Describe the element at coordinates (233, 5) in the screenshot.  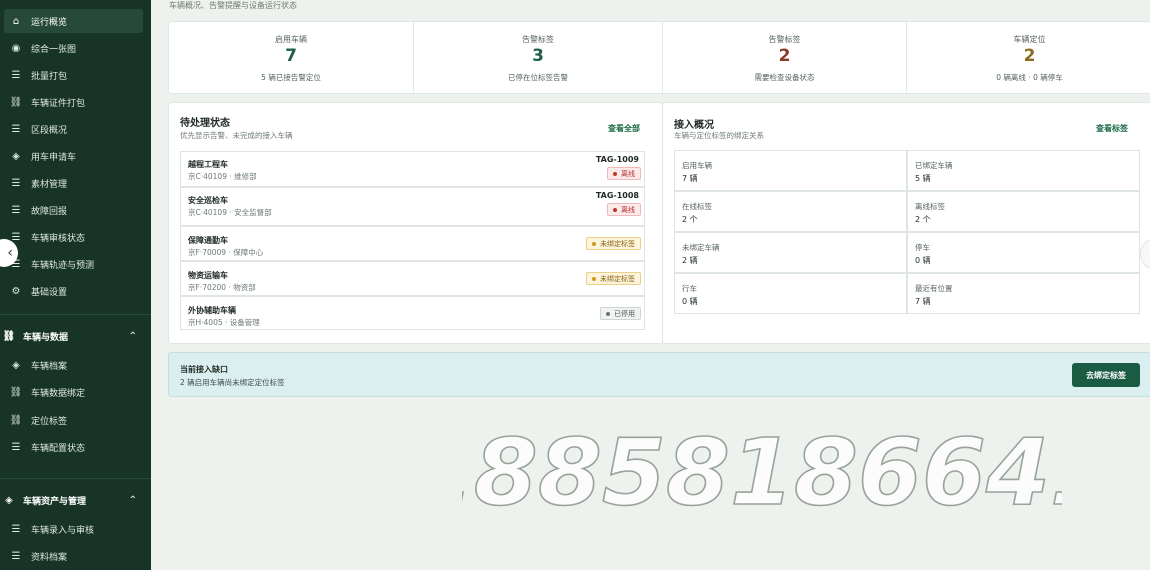
I see `page-subtitle: 车辆概况、告警提醒与设备运行状态` at that location.